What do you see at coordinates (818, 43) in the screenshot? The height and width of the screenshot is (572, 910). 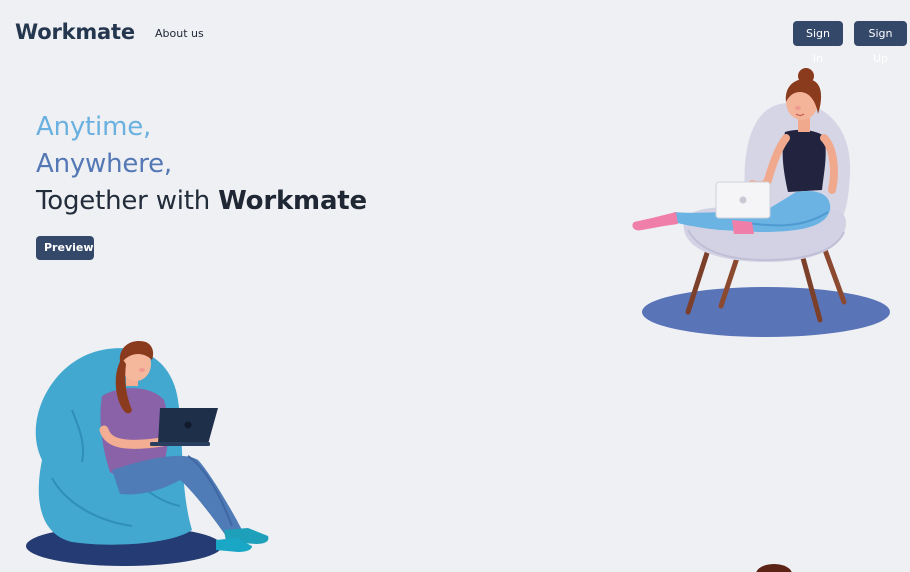 I see `sign-in-button: Sign In` at bounding box center [818, 43].